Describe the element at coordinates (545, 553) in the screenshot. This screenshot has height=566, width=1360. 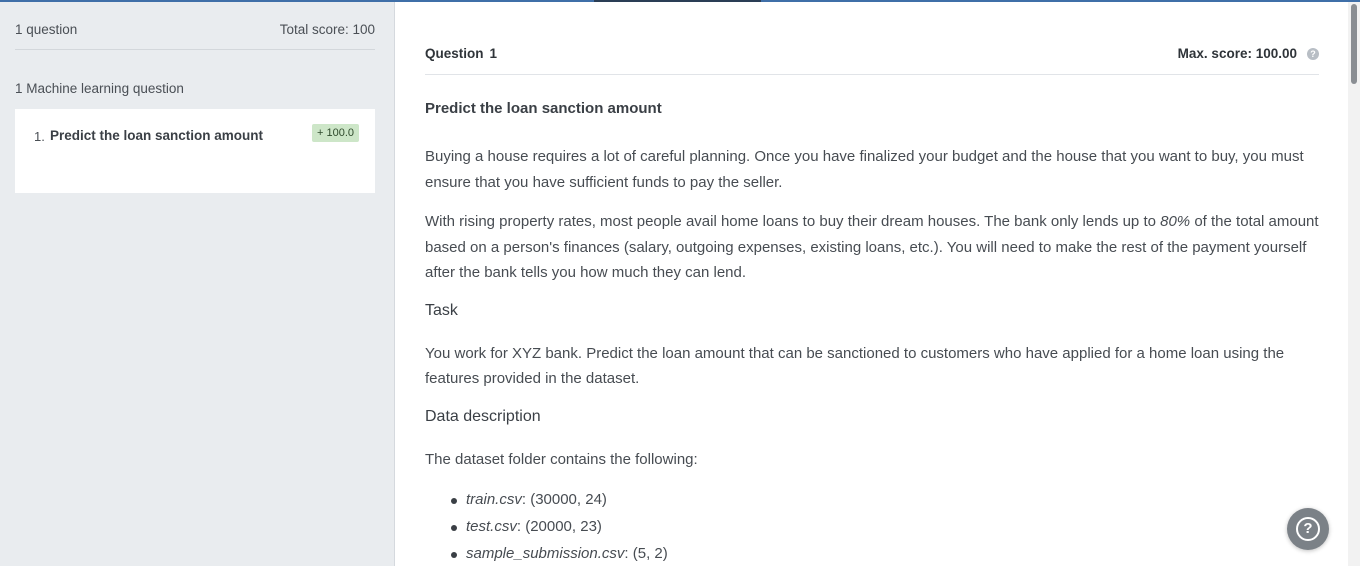
I see `file-name: sample_submission.csv` at that location.